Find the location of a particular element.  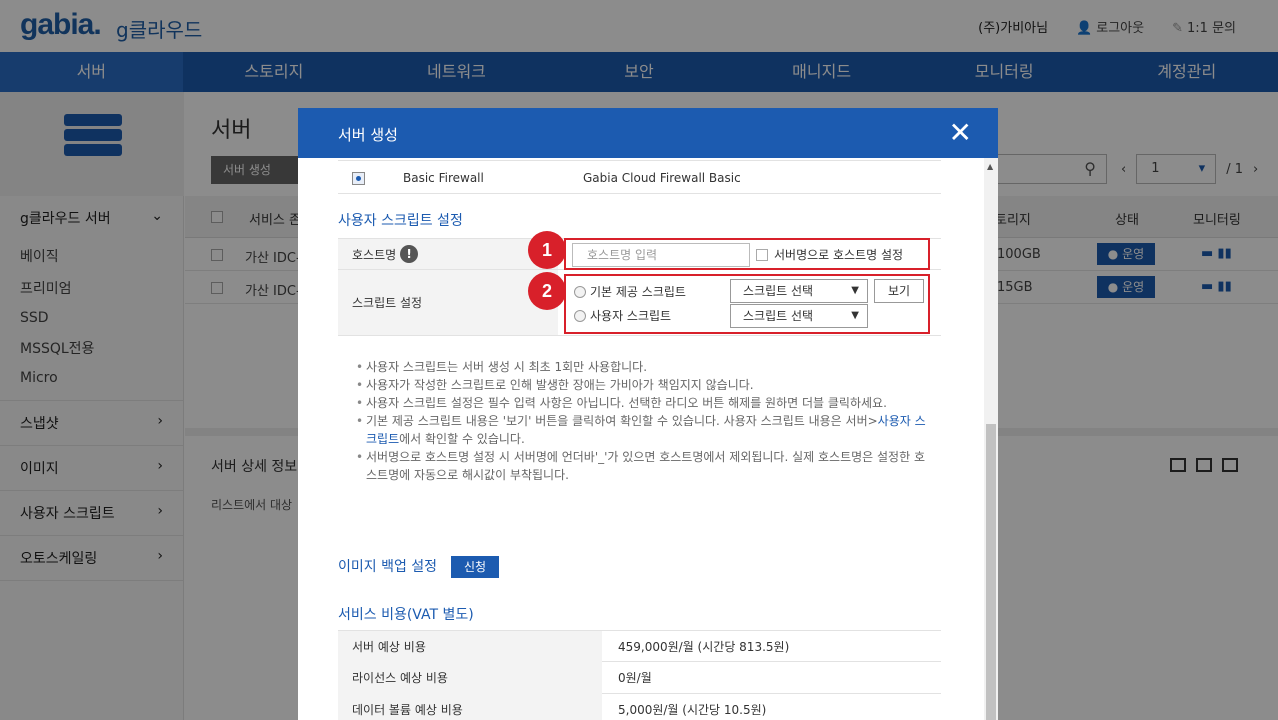

scroll-up-icon: ▲ is located at coordinates (990, 166).